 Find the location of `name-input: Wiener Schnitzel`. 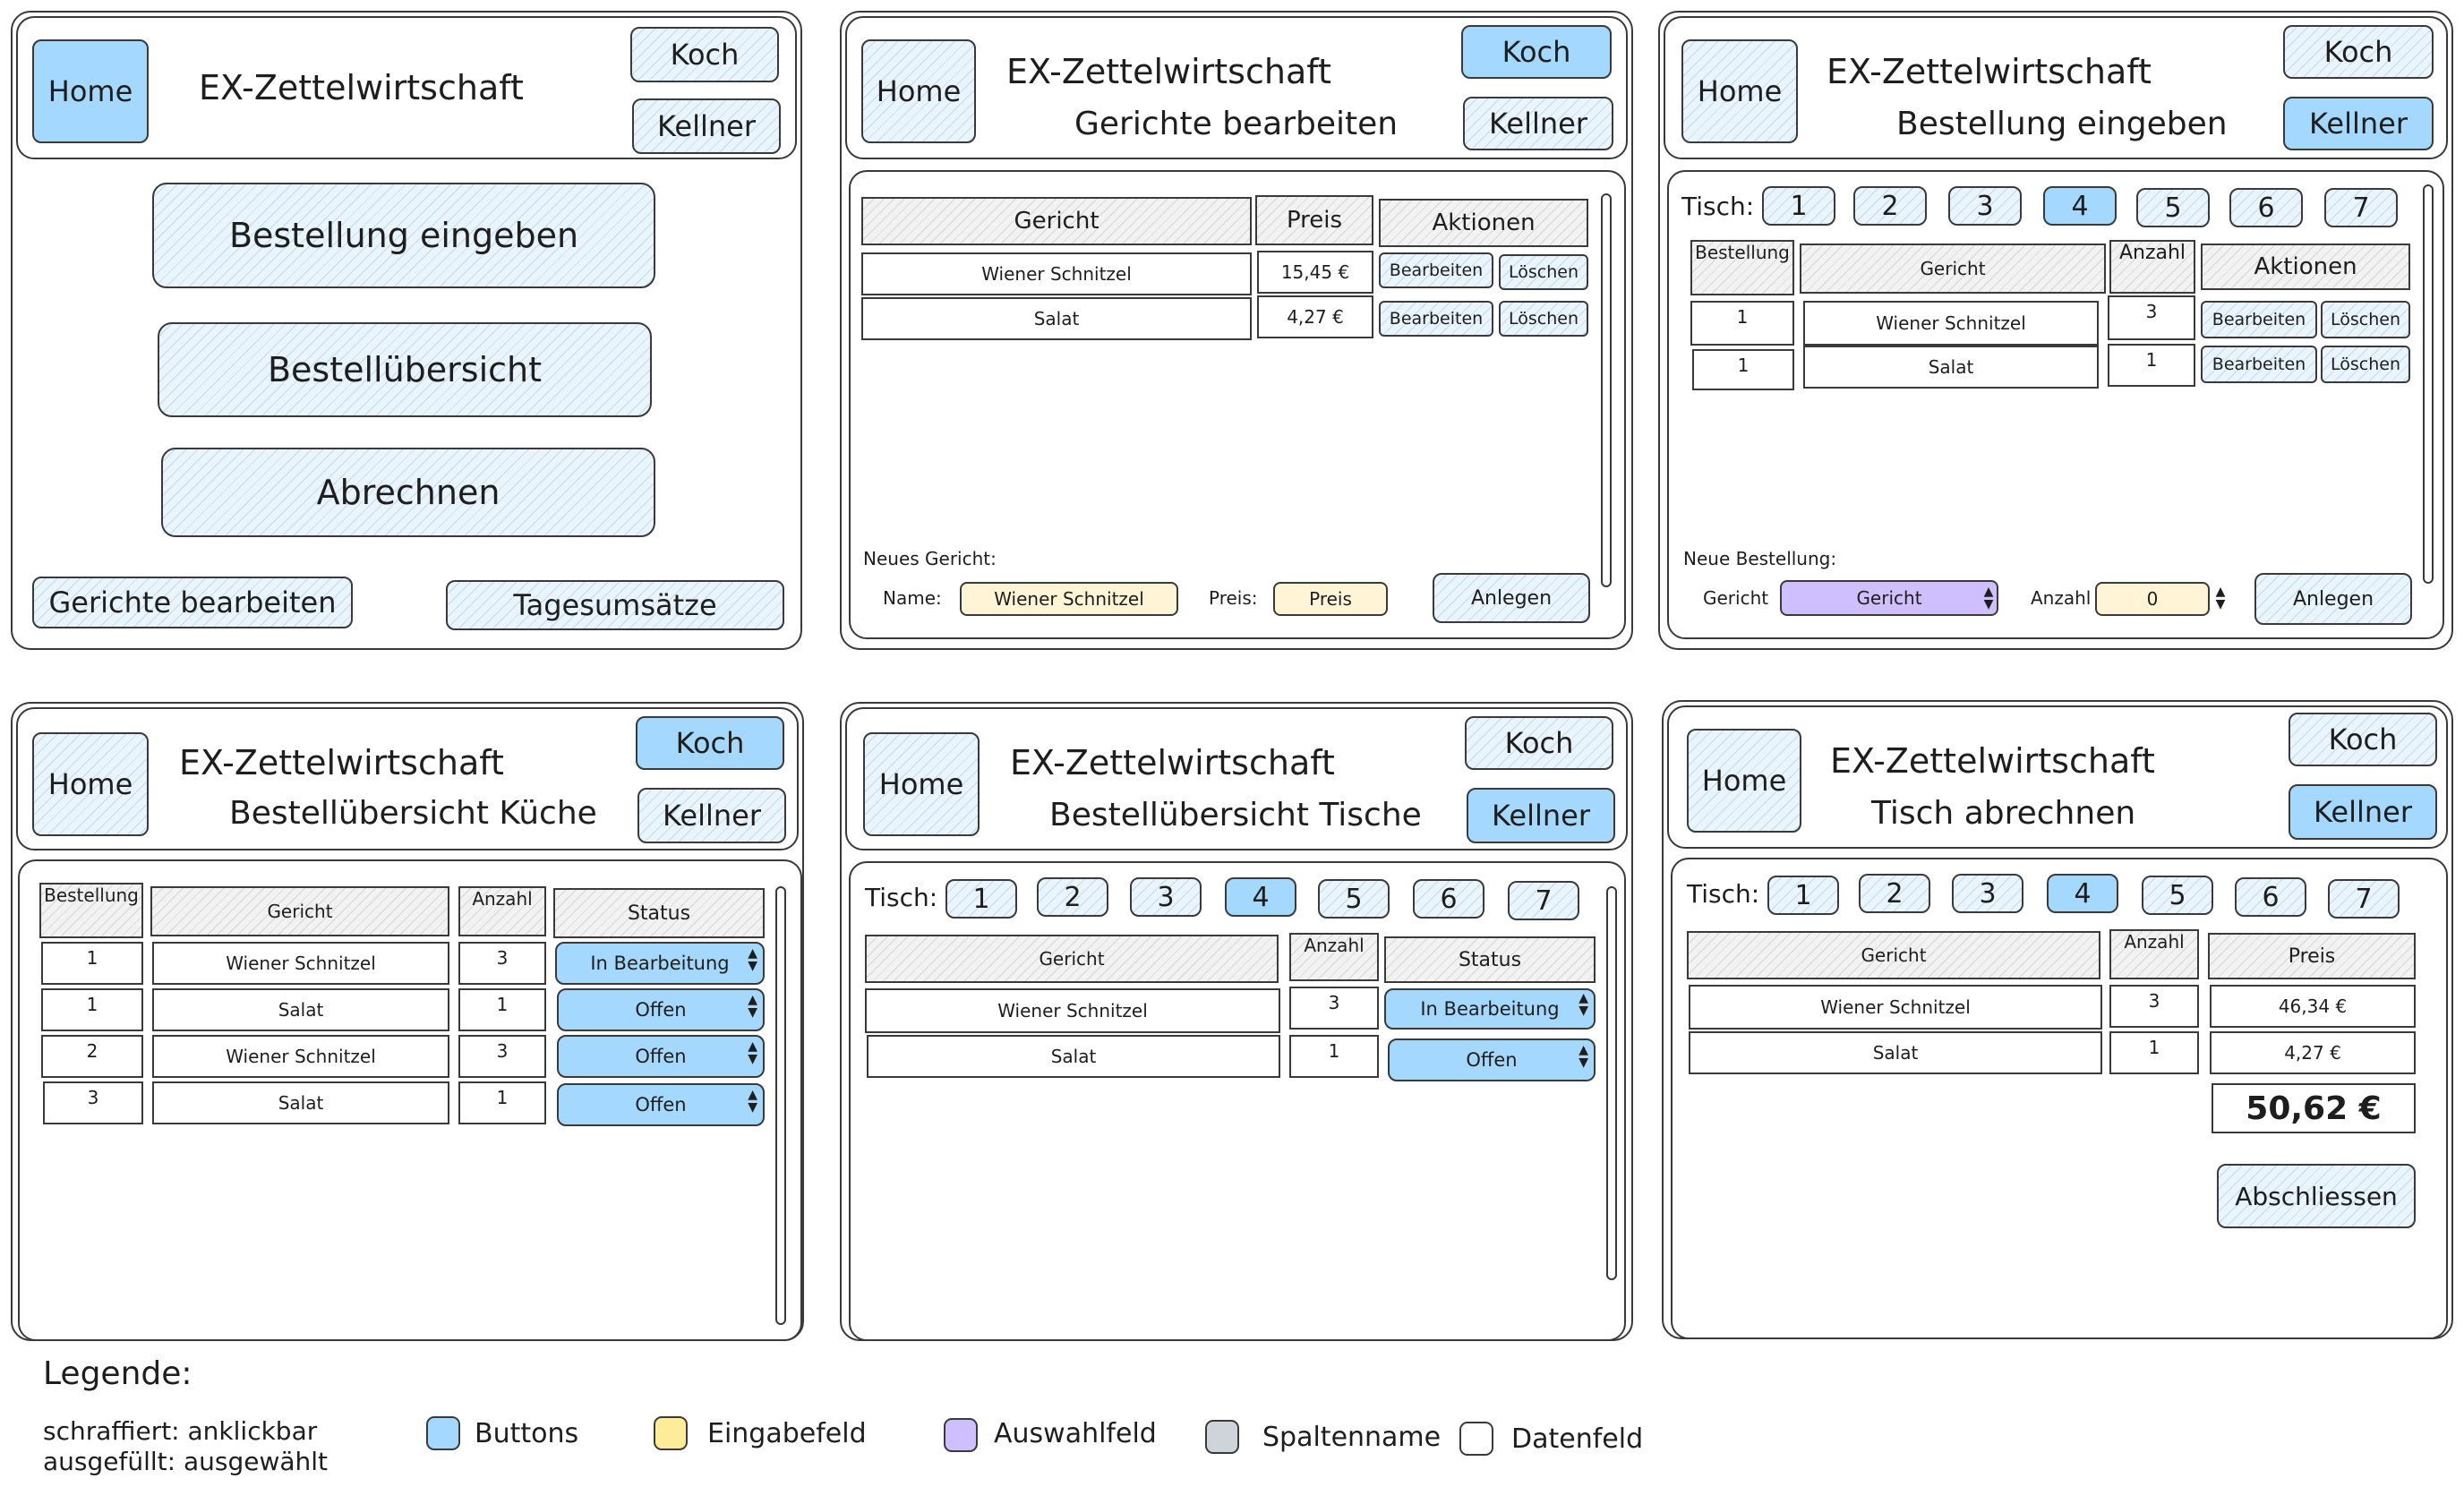

name-input: Wiener Schnitzel is located at coordinates (1069, 599).